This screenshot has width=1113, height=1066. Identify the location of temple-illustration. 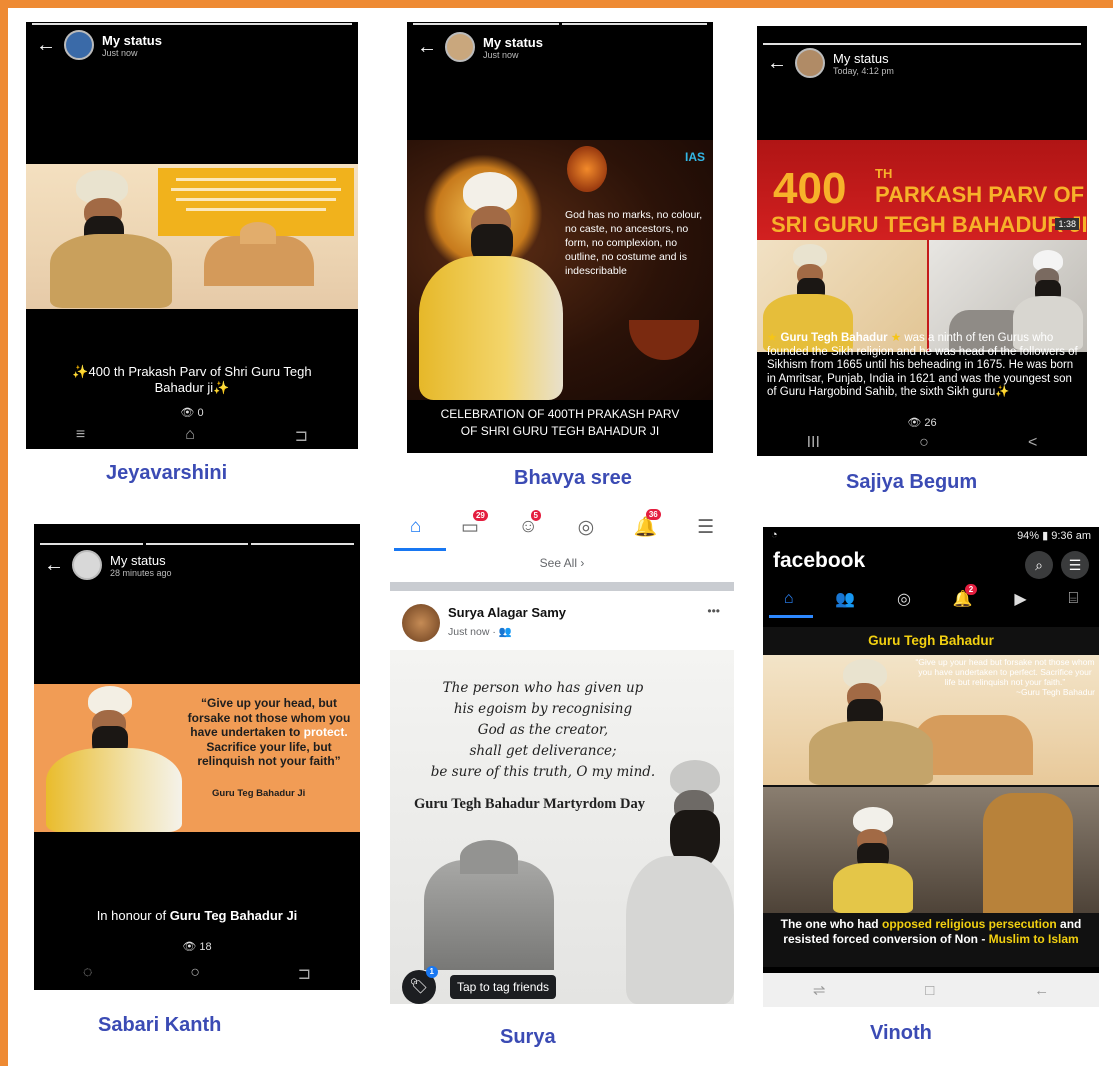
(489, 915).